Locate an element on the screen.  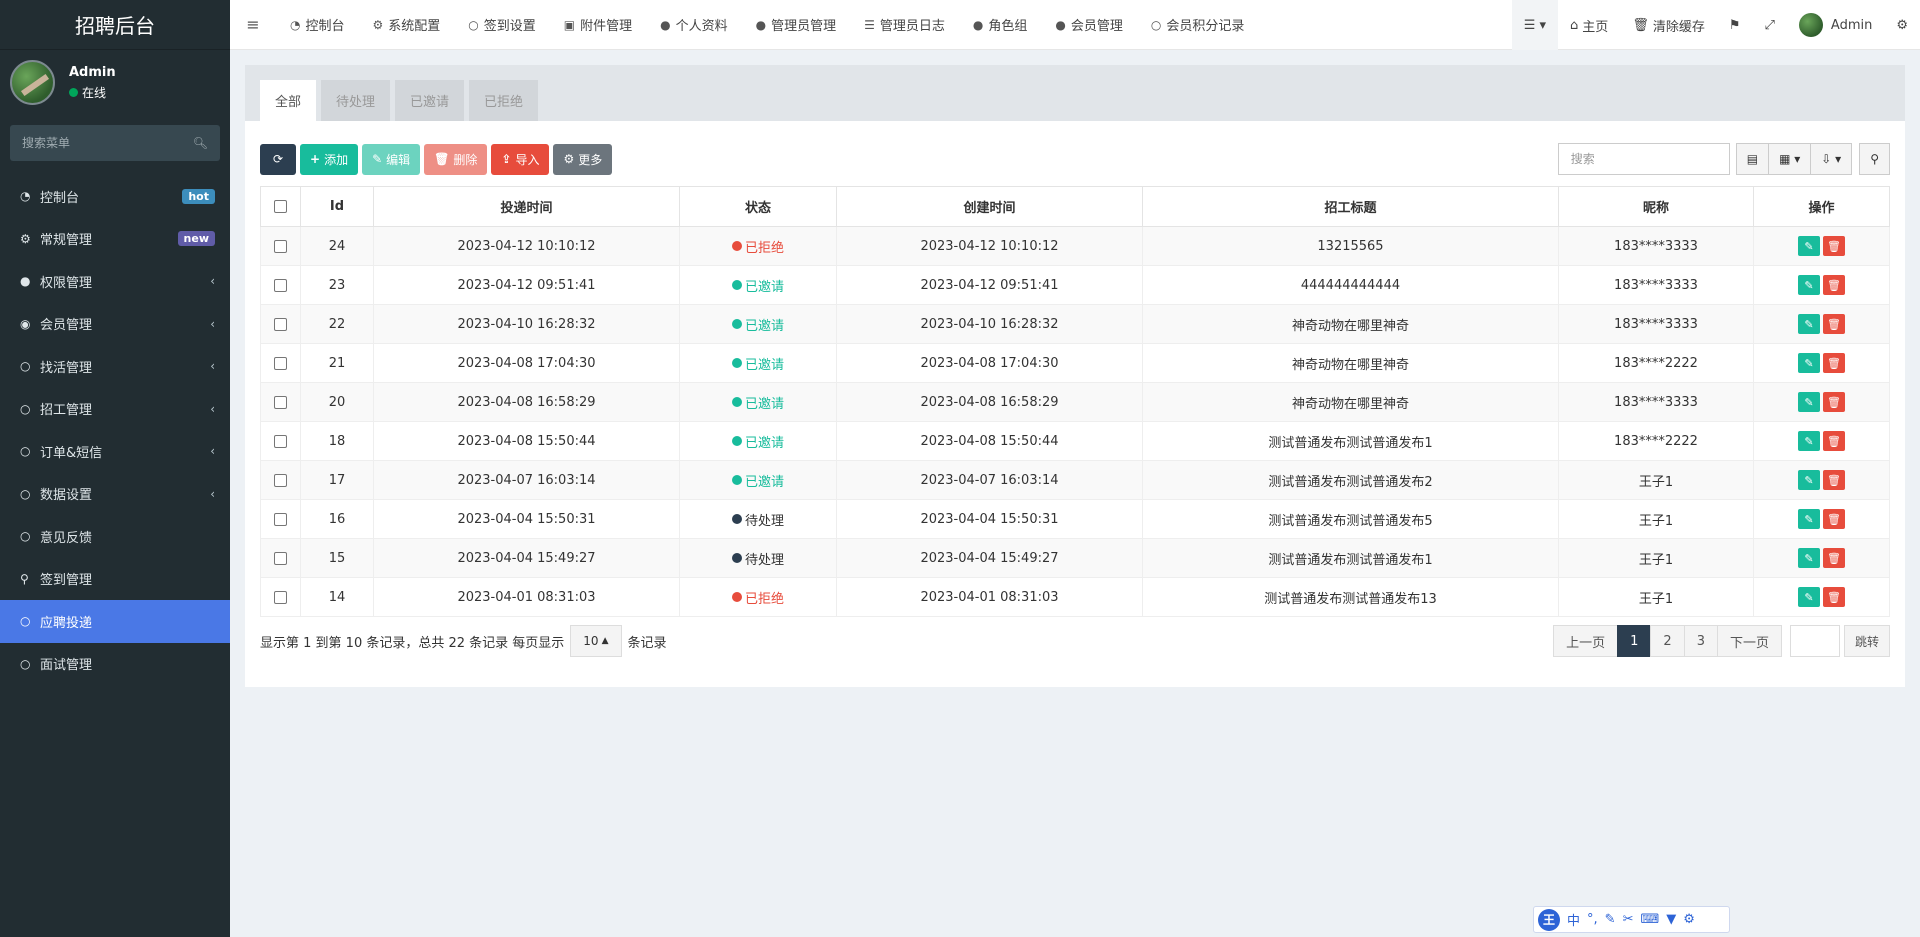
language-button: ⚑ is located at coordinates (1735, 25).